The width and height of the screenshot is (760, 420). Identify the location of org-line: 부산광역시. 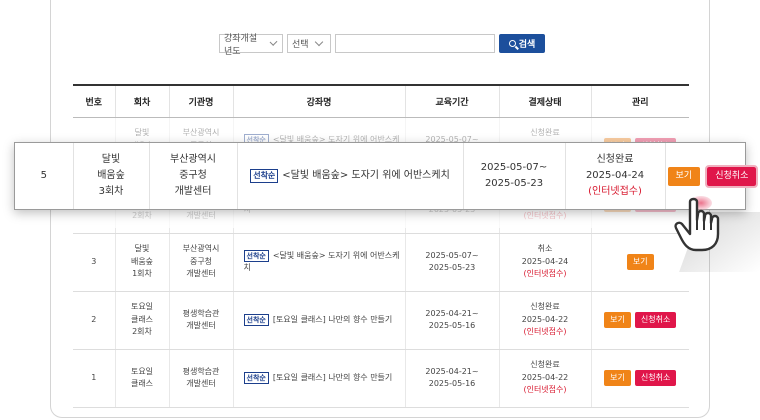
(201, 249).